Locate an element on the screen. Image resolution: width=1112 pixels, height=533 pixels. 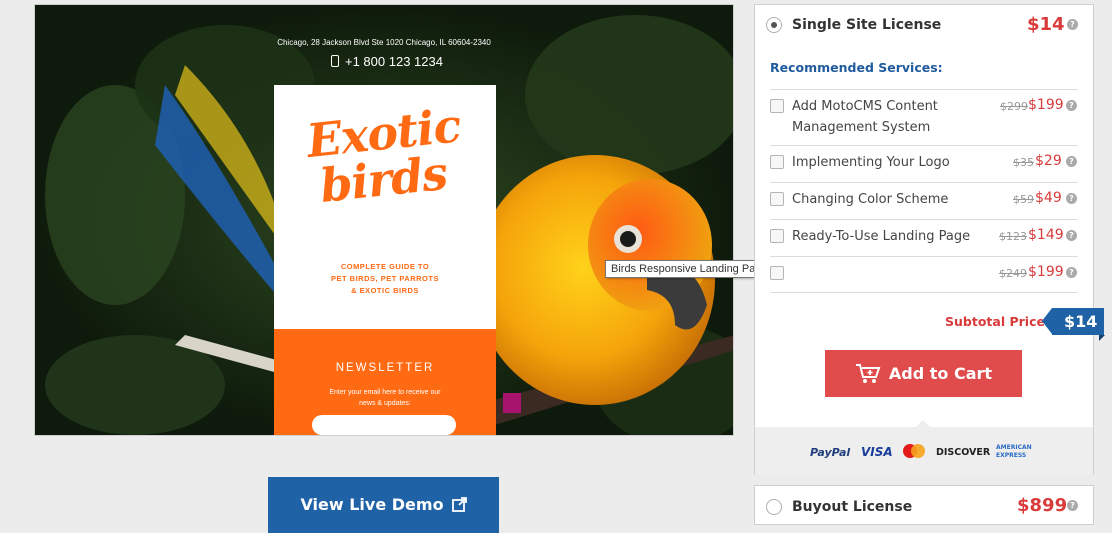
add-to-cart-button: Add to Cart is located at coordinates (923, 373).